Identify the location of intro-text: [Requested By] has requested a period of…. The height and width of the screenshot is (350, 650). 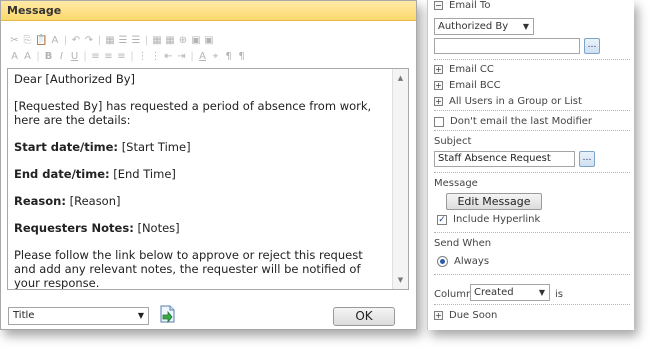
(193, 113).